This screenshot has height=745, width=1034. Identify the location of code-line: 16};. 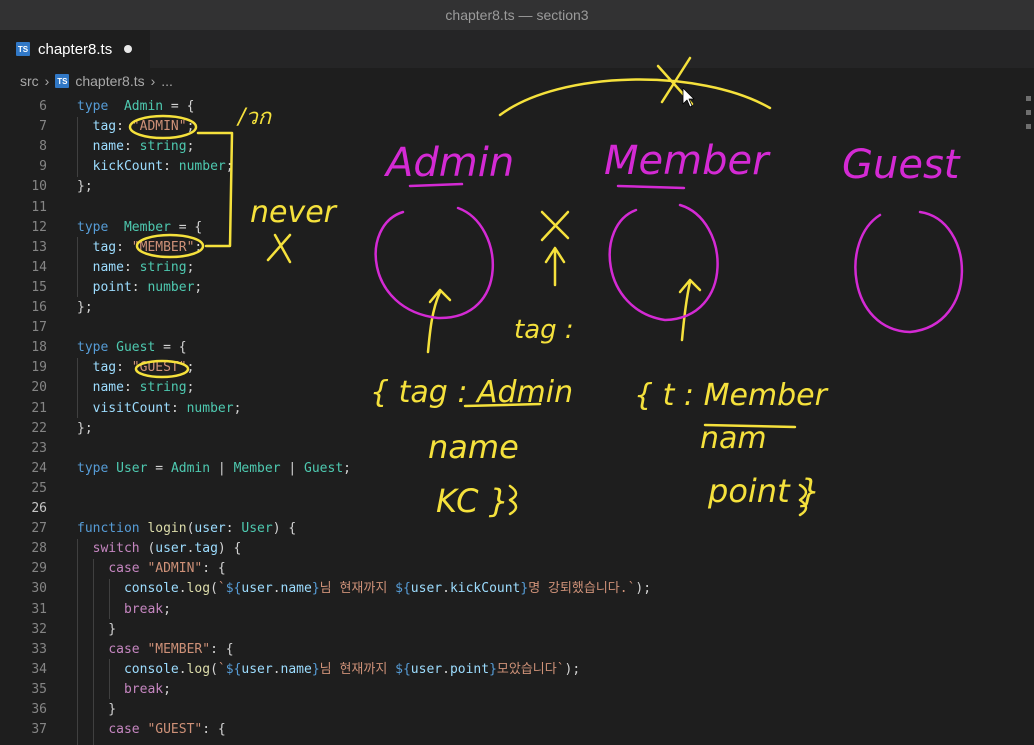
(510, 308).